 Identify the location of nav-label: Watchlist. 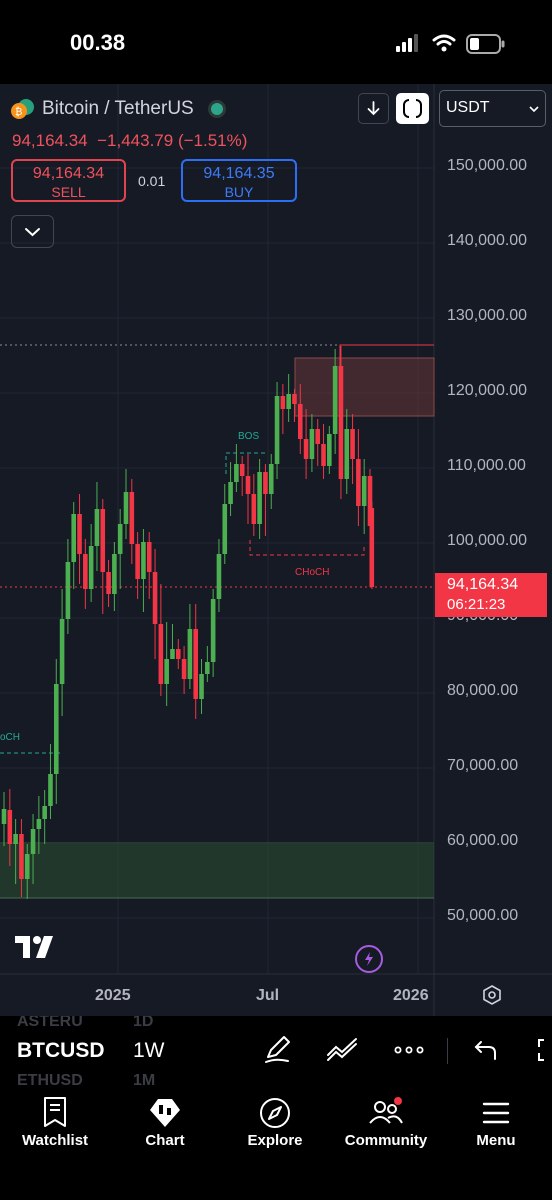
(55, 1140).